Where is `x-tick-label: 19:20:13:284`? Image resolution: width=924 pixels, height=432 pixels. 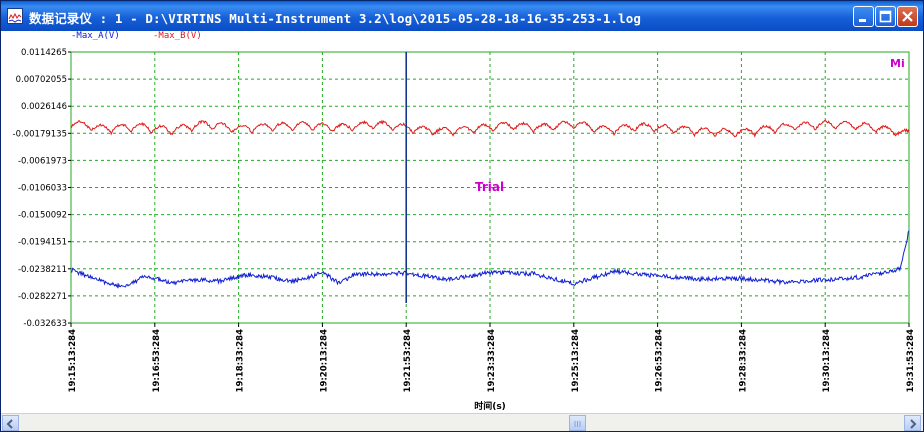 x-tick-label: 19:20:13:284 is located at coordinates (324, 361).